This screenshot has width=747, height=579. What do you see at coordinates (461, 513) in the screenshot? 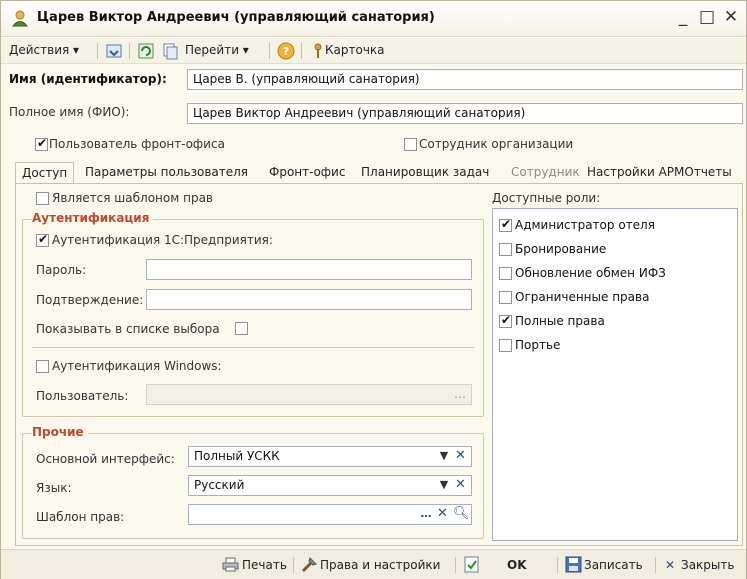
I see `search-icon: 🔍︎` at bounding box center [461, 513].